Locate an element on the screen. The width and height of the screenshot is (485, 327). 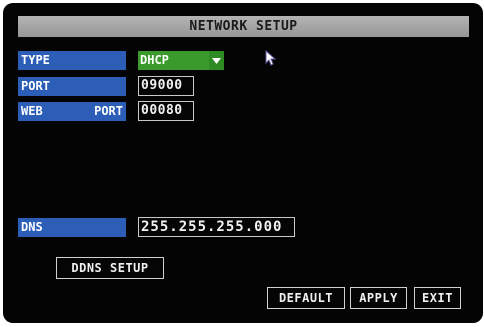
web-port-input: 00080 is located at coordinates (166, 111).